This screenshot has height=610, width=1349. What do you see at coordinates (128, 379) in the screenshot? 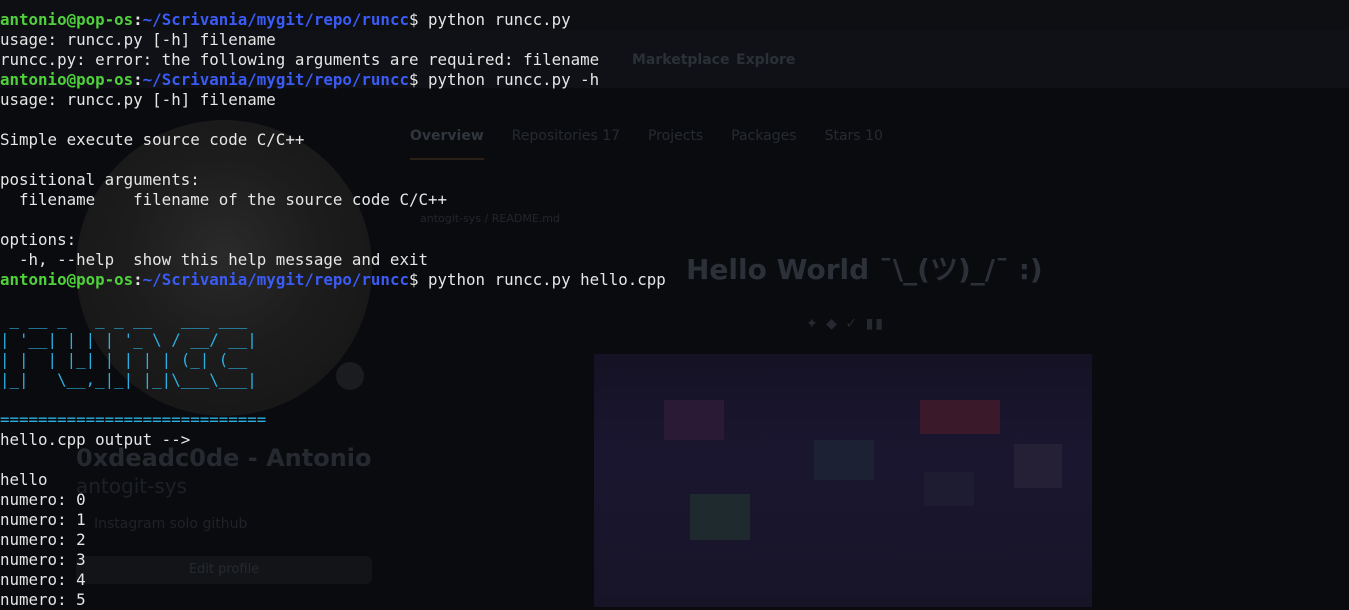
I see `banner-line: |_| \__,_|_| |_|\___\___|` at bounding box center [128, 379].